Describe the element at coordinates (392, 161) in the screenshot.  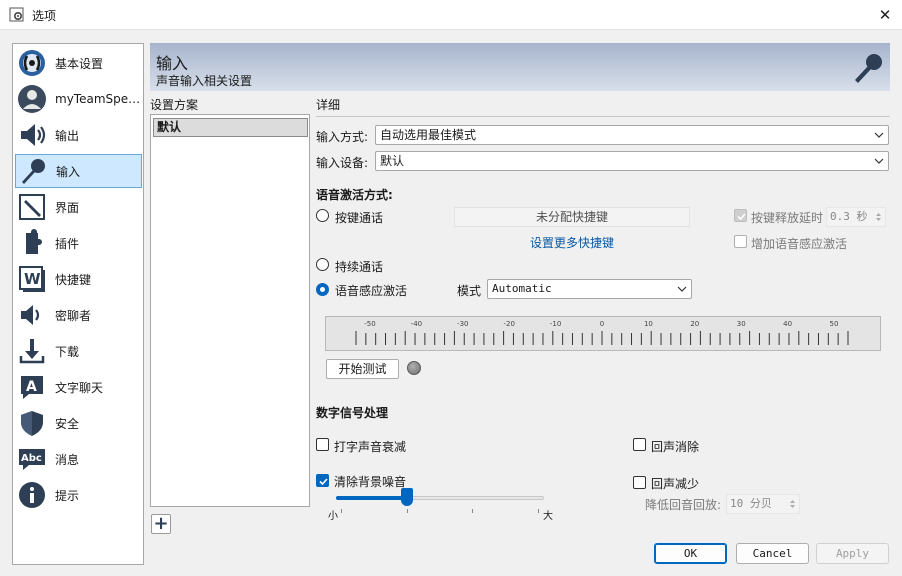
I see `input-device-value: 默认` at that location.